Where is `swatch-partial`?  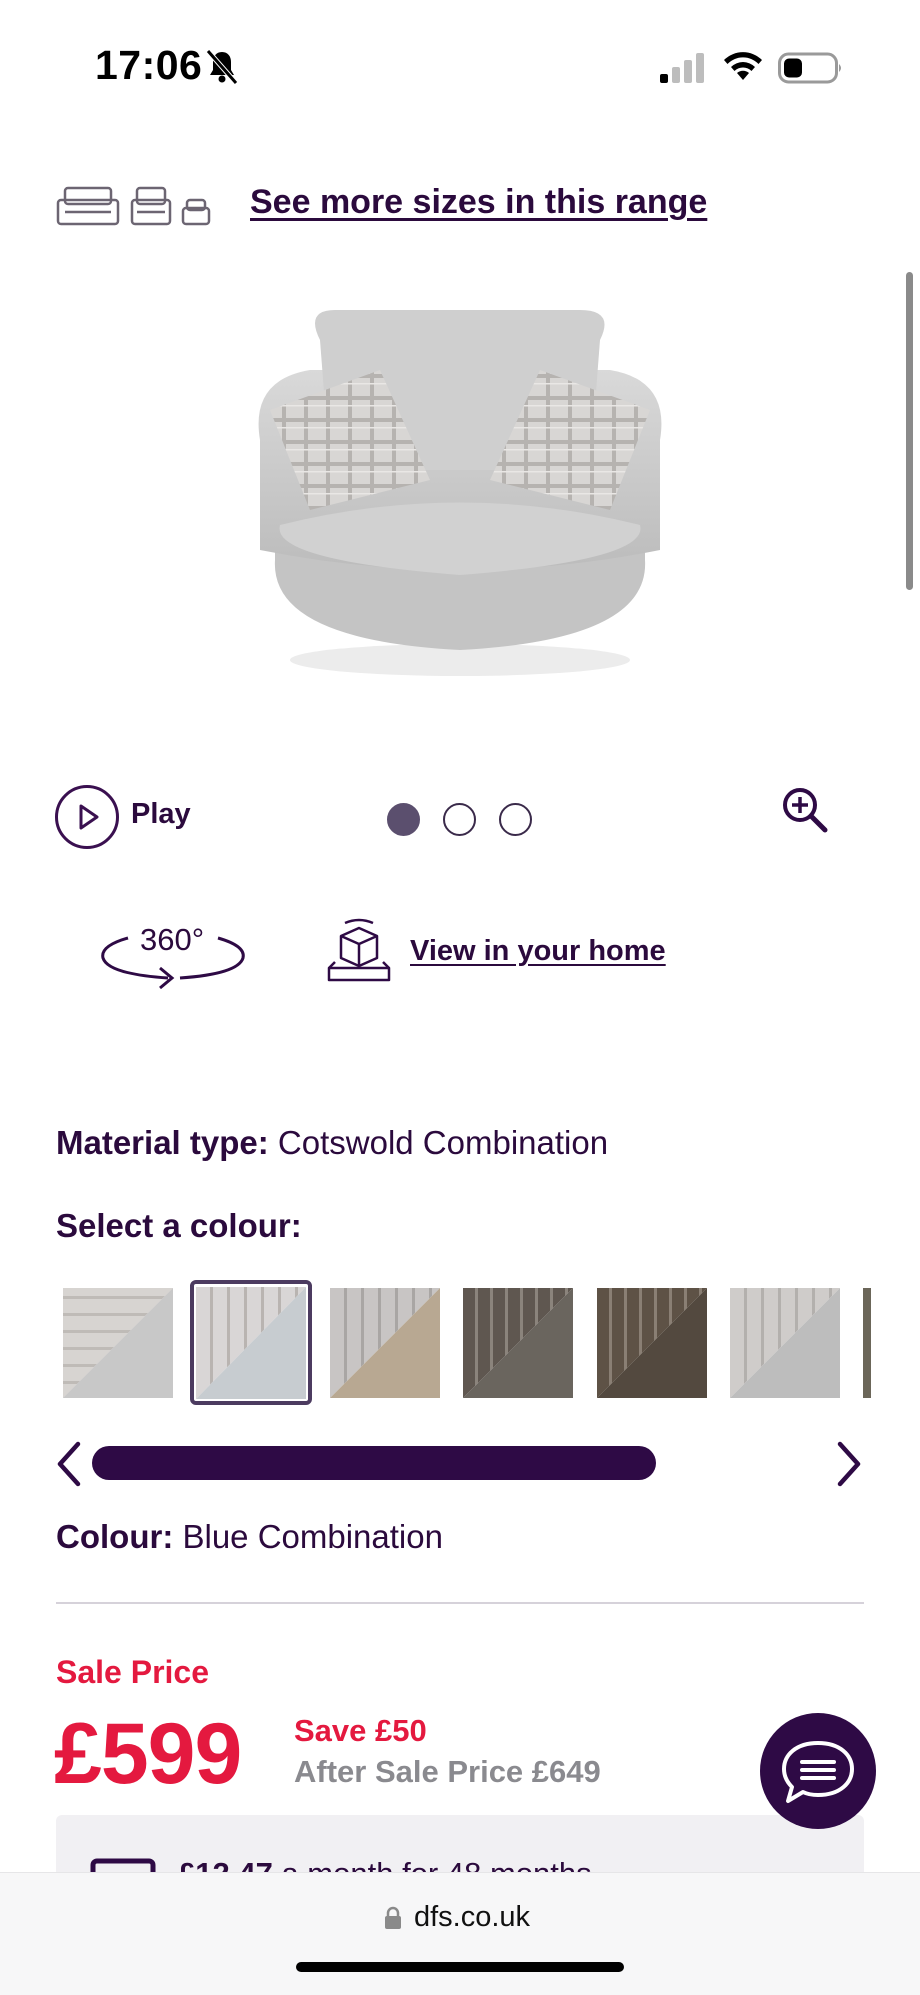 swatch-partial is located at coordinates (867, 1343).